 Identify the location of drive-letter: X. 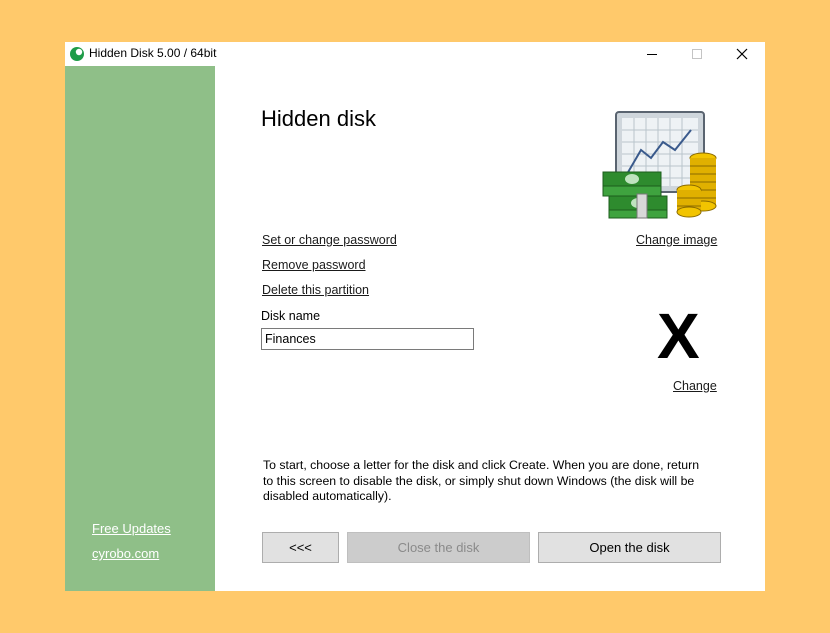
(678, 336).